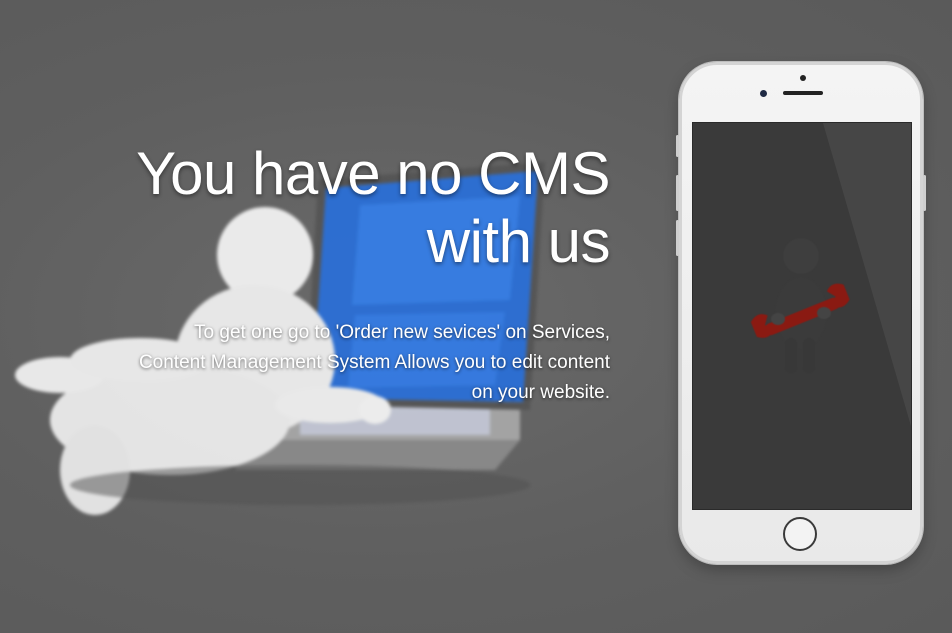 This screenshot has width=952, height=633. What do you see at coordinates (803, 93) in the screenshot?
I see `phone-speaker` at bounding box center [803, 93].